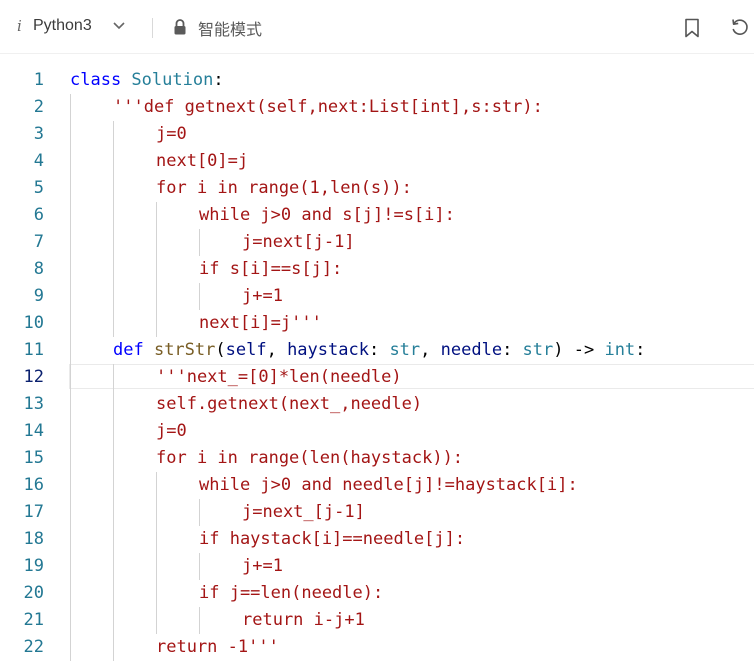 The image size is (754, 666). I want to click on line-number: 19, so click(33, 566).